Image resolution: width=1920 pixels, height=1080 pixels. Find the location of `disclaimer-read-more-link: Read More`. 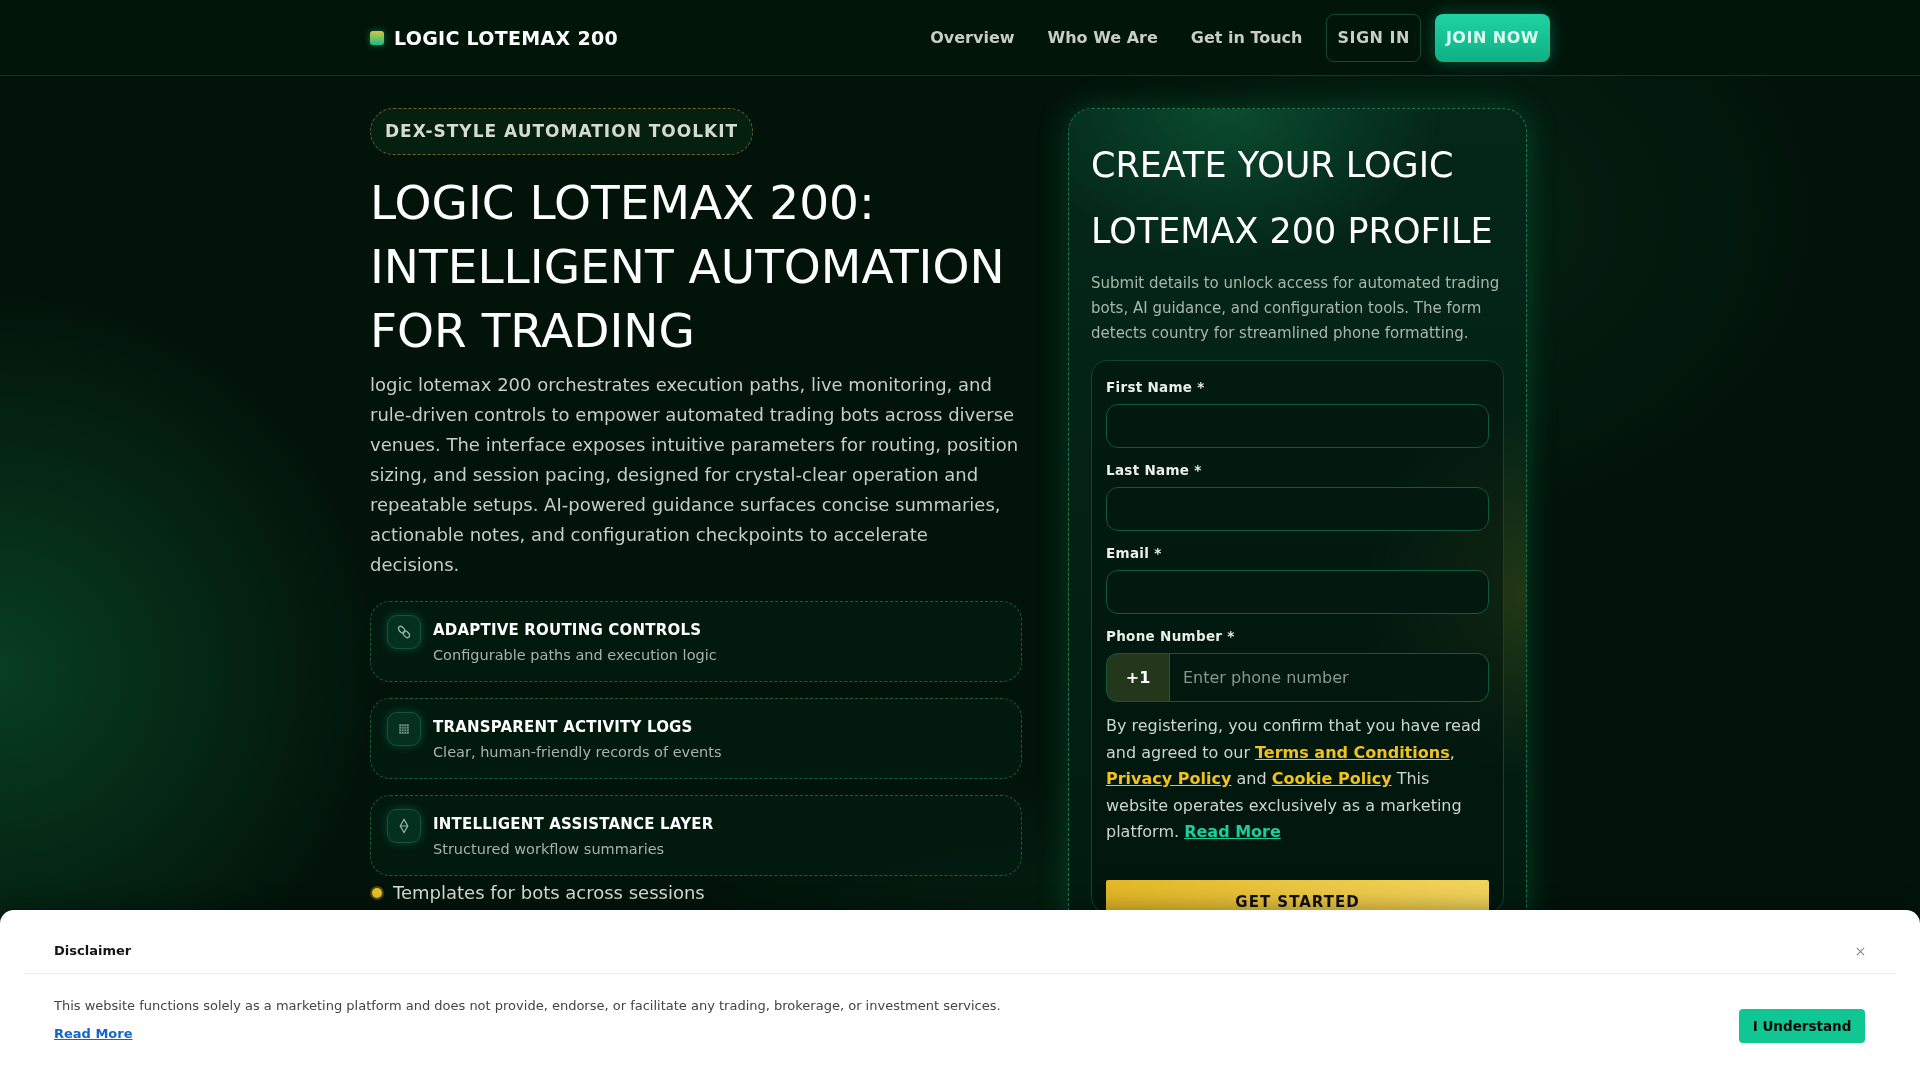

disclaimer-read-more-link: Read More is located at coordinates (93, 1034).